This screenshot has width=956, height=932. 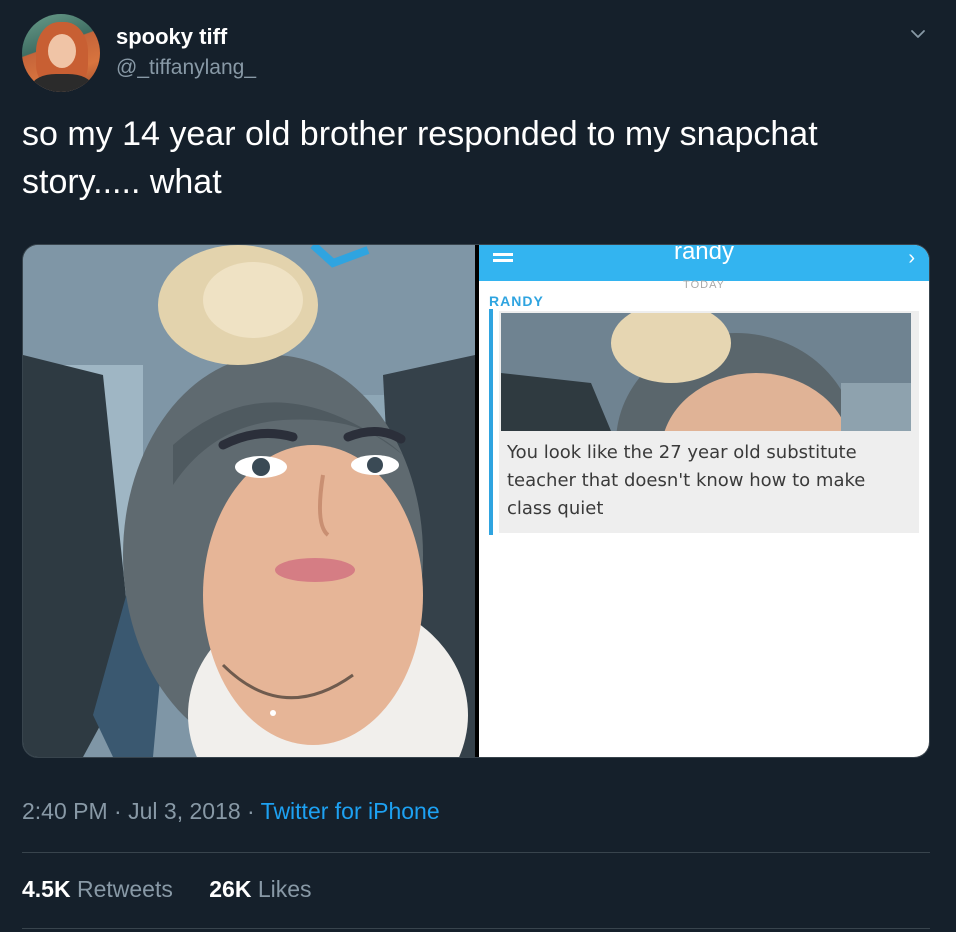 What do you see at coordinates (911, 258) in the screenshot?
I see `chevron-right-icon: ›` at bounding box center [911, 258].